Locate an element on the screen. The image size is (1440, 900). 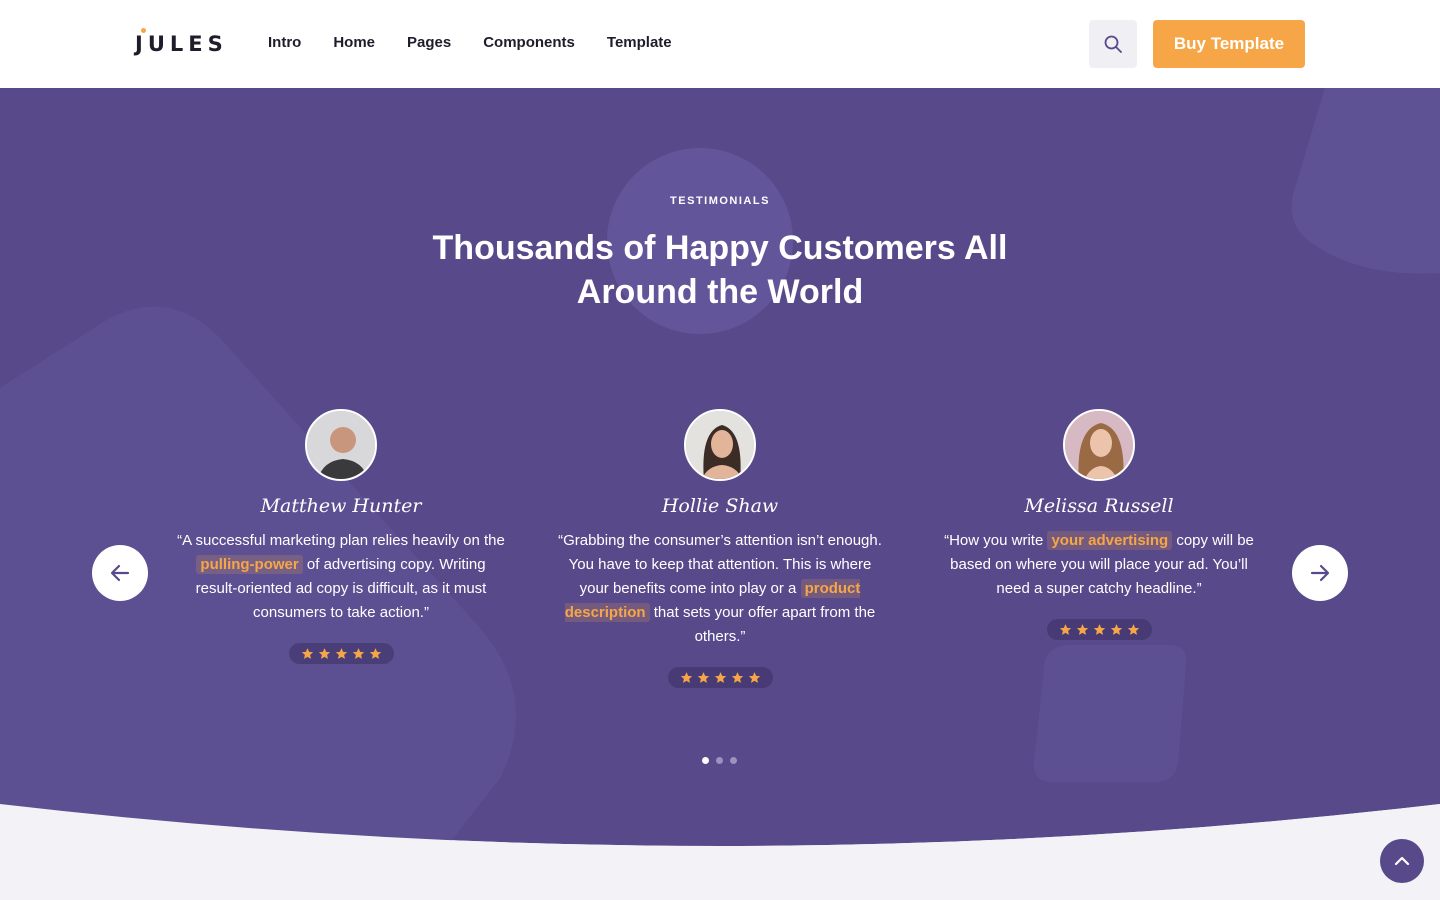
search-button is located at coordinates (1113, 44).